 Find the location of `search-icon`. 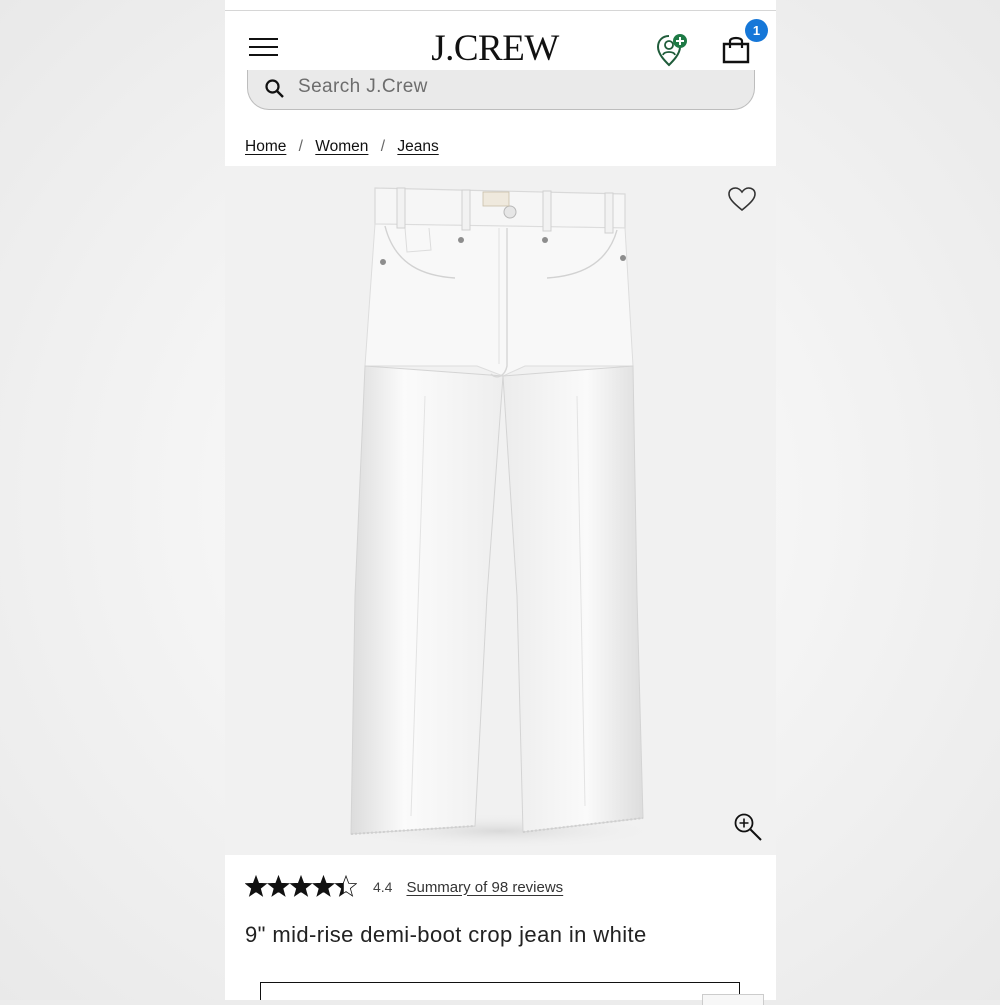

search-icon is located at coordinates (274, 88).